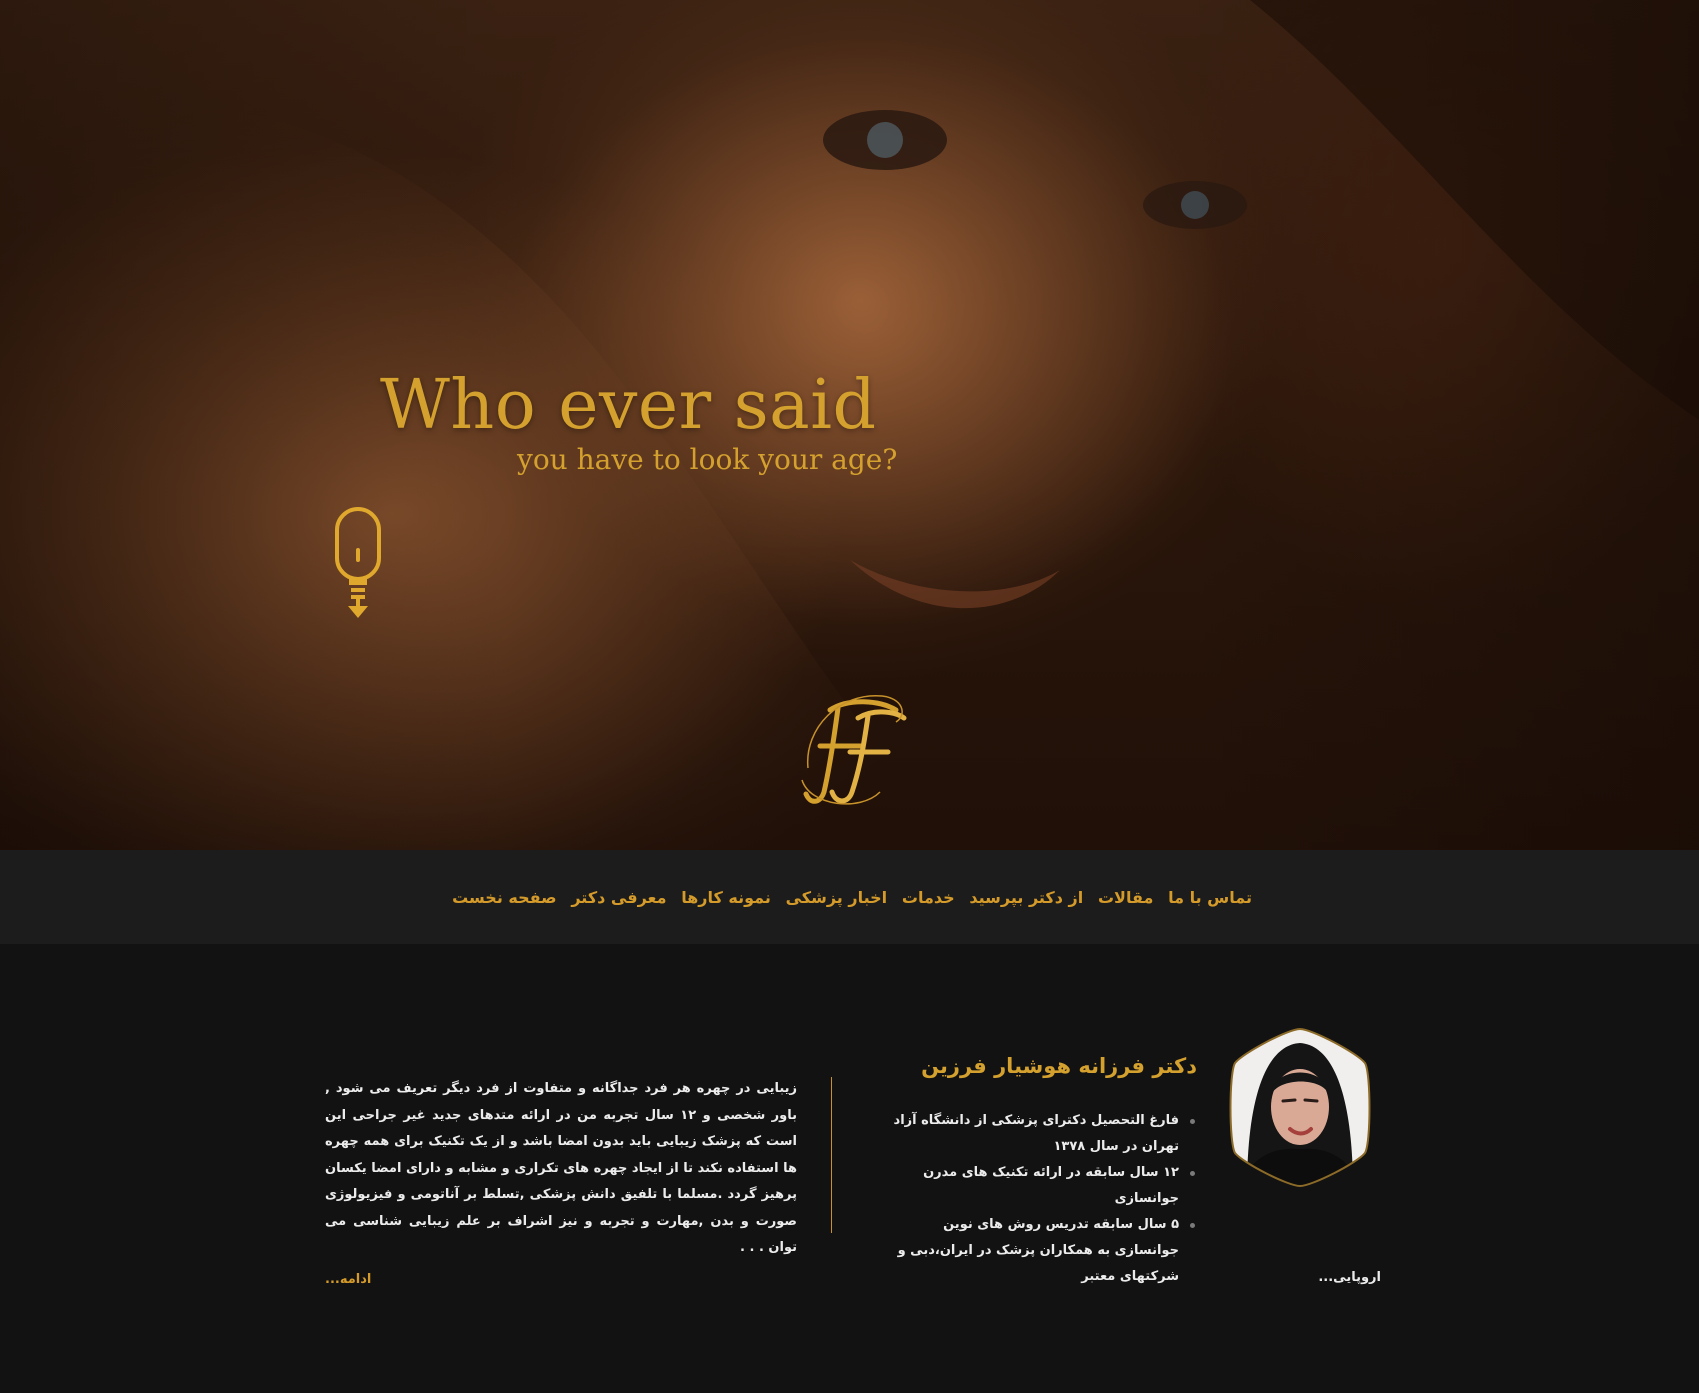 This screenshot has width=1699, height=1393. I want to click on nav-item-medical-news: اخبار پزشکی, so click(837, 897).